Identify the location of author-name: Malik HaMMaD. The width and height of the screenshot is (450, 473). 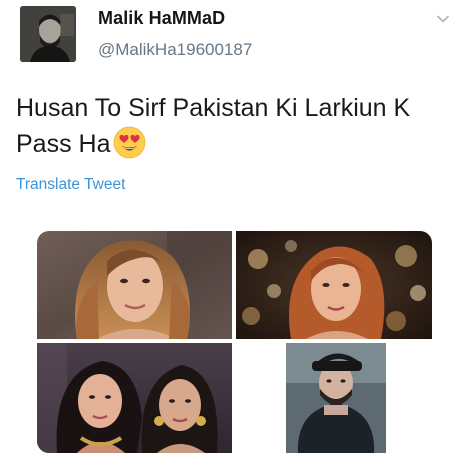
(161, 18).